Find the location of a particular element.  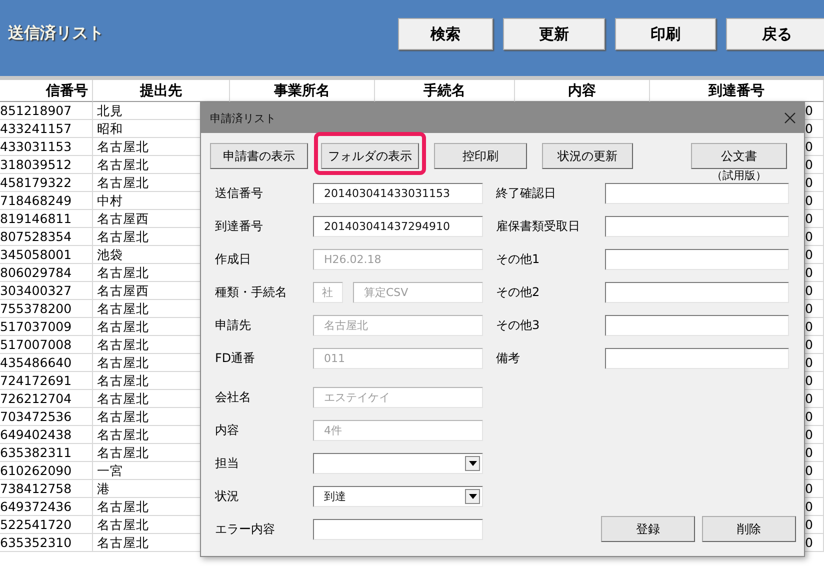

dialog-button: 控印刷 is located at coordinates (480, 156).